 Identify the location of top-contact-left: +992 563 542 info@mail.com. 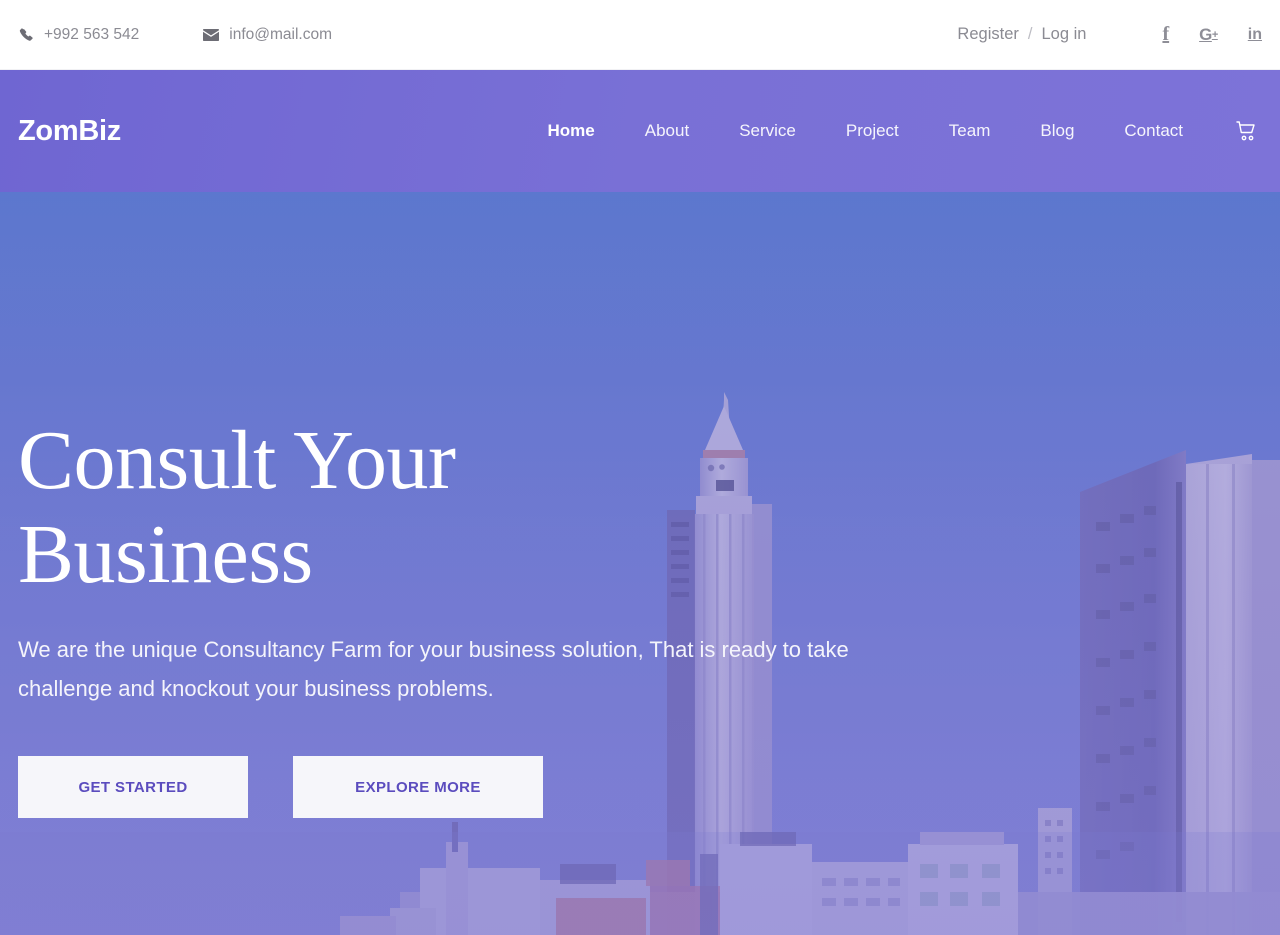
(166, 35).